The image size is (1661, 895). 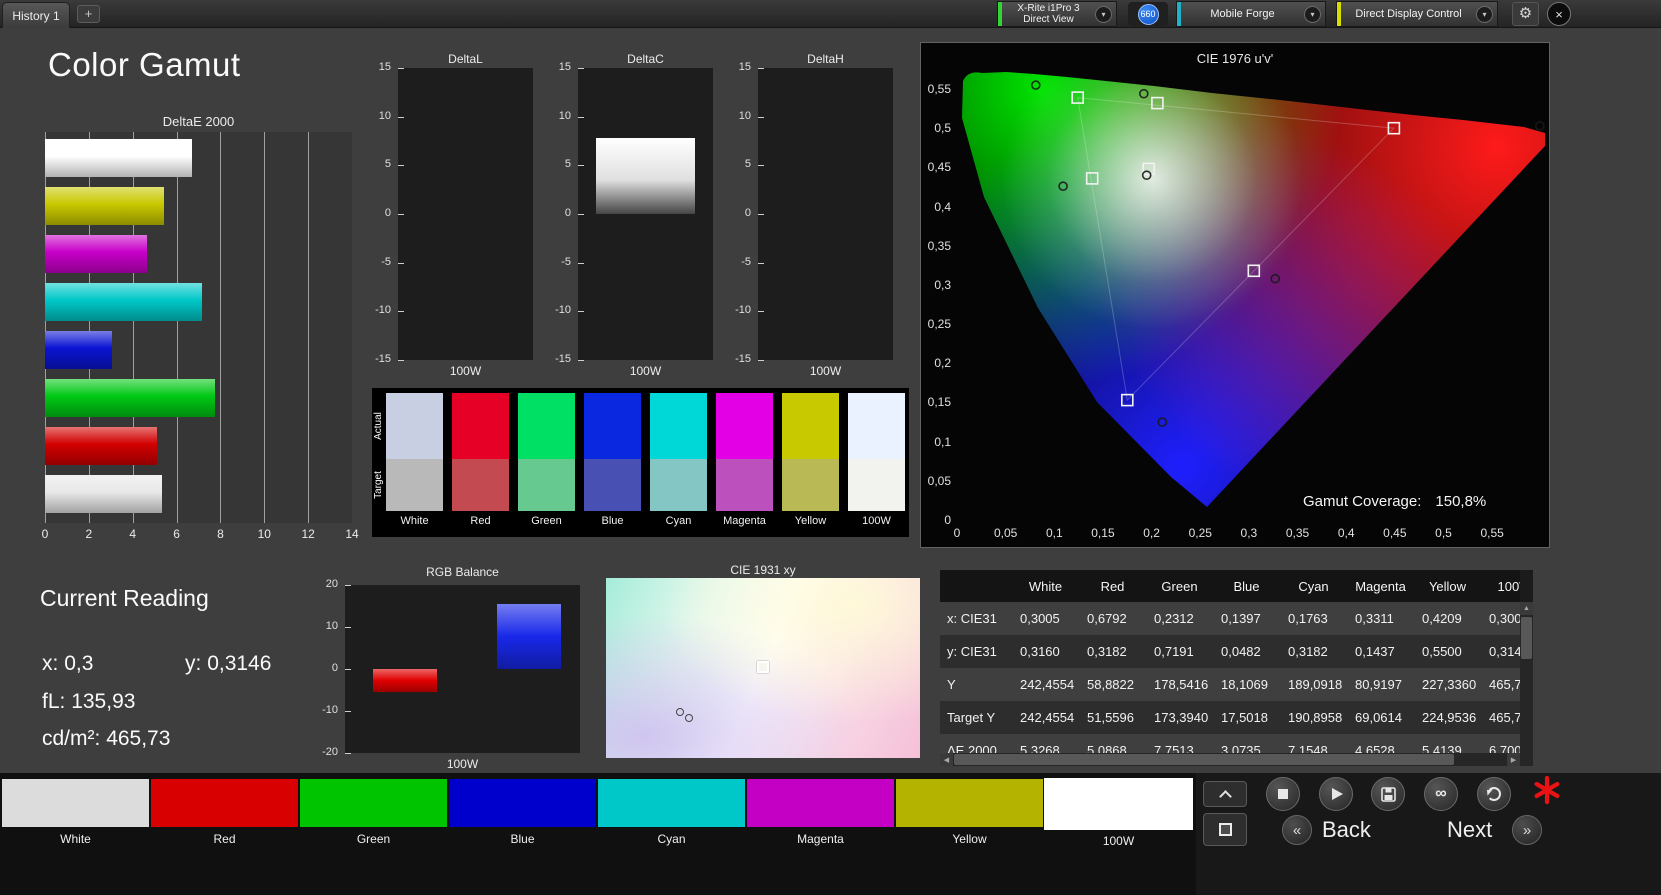 I want to click on source-selector: Mobile Forge ▾, so click(x=1251, y=14).